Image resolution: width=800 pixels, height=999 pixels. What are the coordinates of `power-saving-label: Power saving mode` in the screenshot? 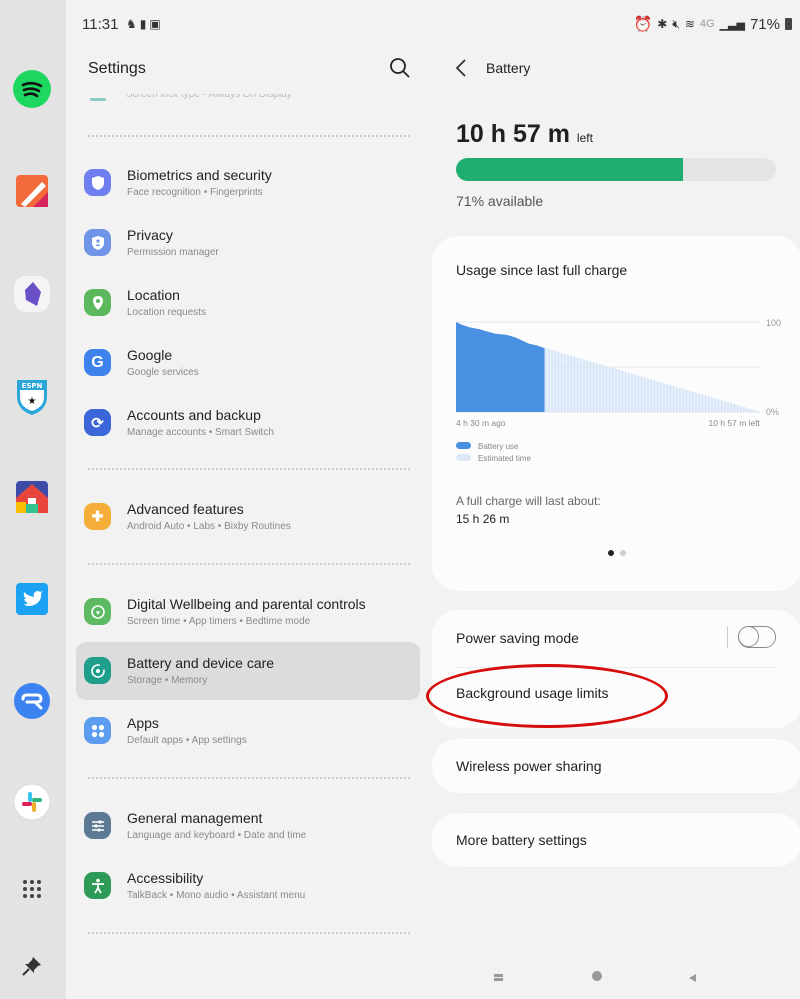 It's located at (517, 638).